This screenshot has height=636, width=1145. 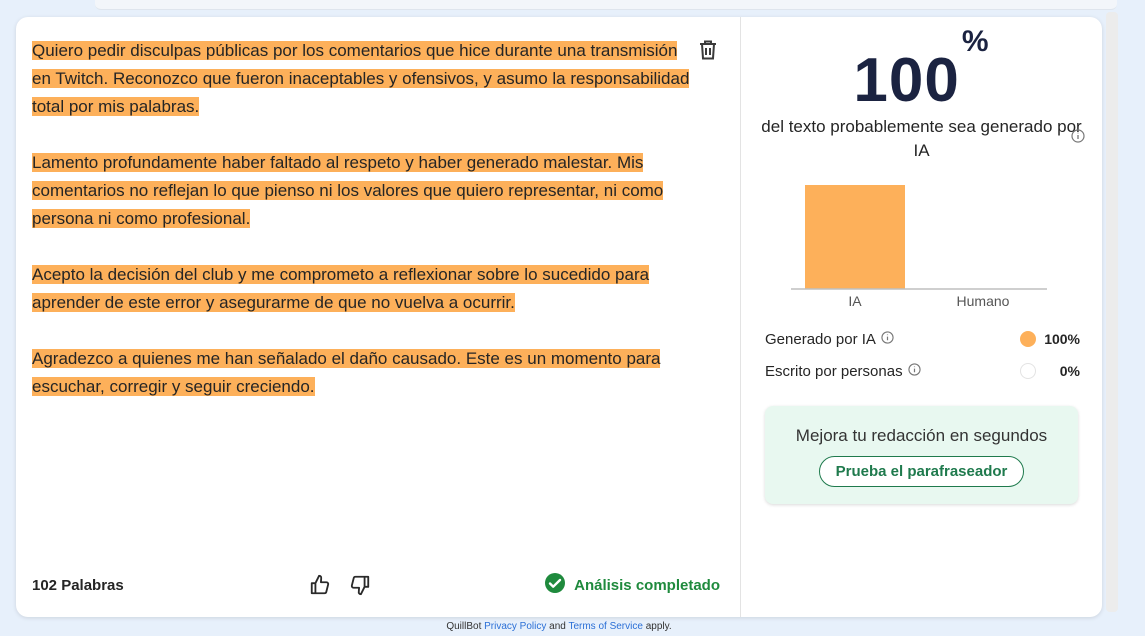 What do you see at coordinates (1112, 312) in the screenshot?
I see `page-scrollbar` at bounding box center [1112, 312].